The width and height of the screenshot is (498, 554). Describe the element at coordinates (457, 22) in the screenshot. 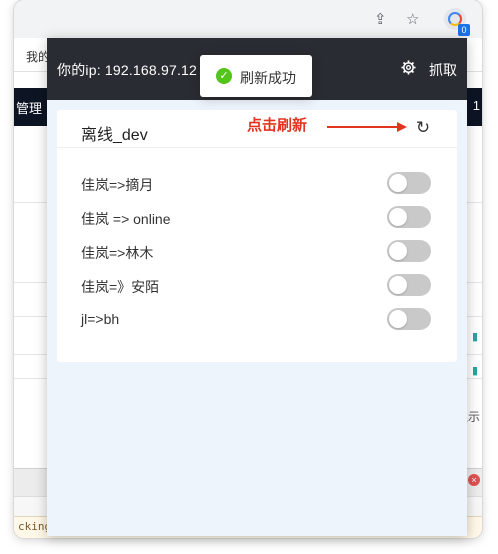

I see `extension-icon: 0` at that location.